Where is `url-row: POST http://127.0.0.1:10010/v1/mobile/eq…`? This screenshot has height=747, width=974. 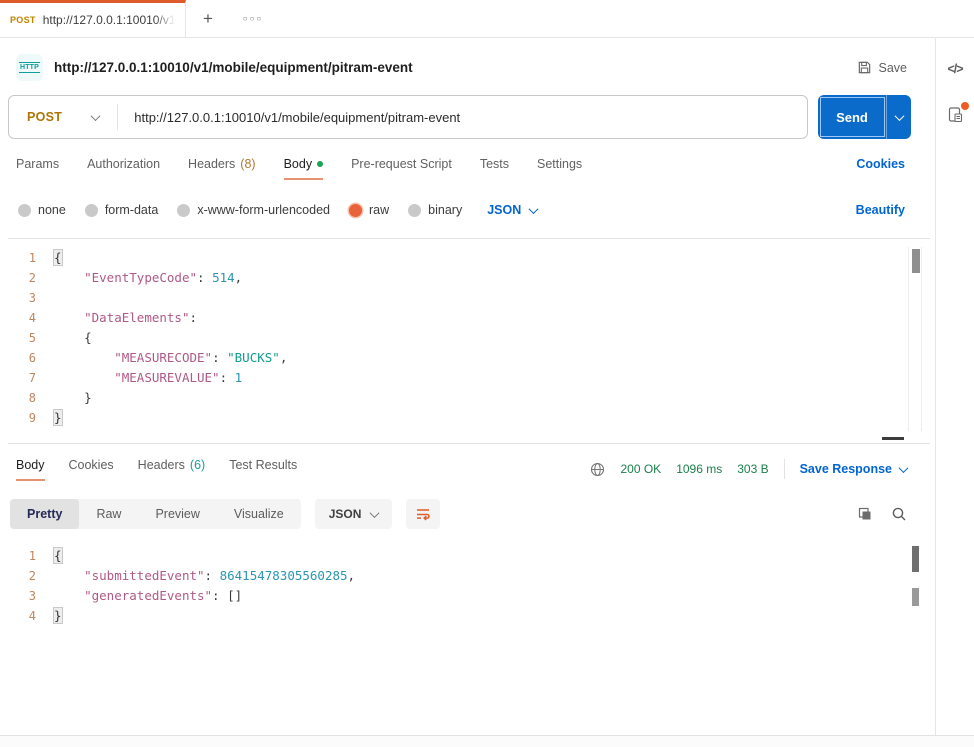 url-row: POST http://127.0.0.1:10010/v1/mobile/eq… is located at coordinates (459, 117).